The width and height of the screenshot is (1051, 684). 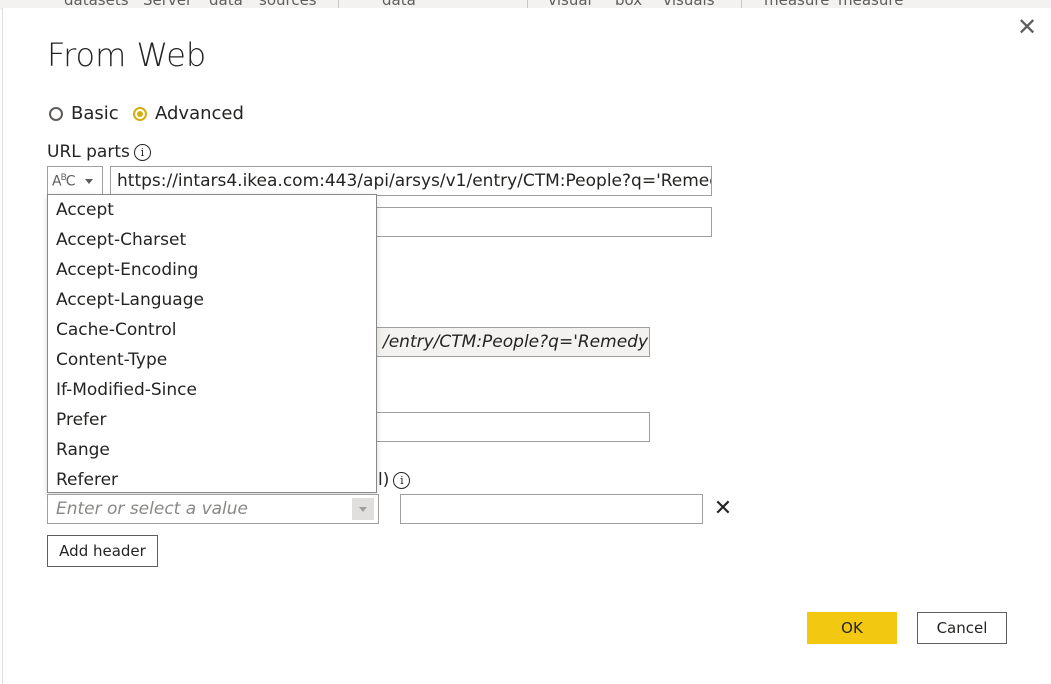 I want to click on dropdown-option: Content-Type, so click(x=212, y=360).